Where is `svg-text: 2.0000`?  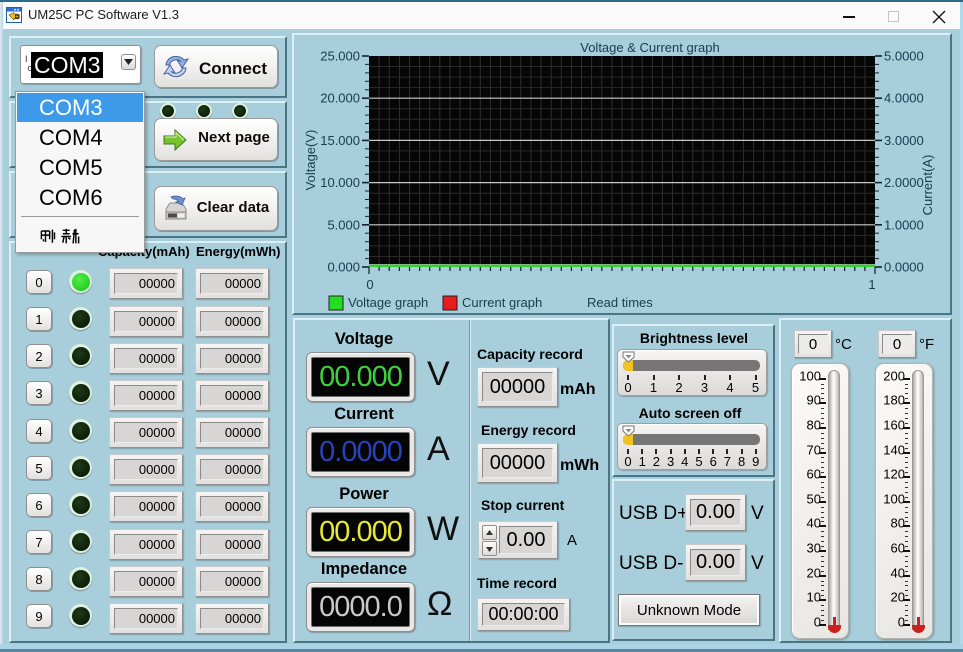
svg-text: 2.0000 is located at coordinates (904, 182).